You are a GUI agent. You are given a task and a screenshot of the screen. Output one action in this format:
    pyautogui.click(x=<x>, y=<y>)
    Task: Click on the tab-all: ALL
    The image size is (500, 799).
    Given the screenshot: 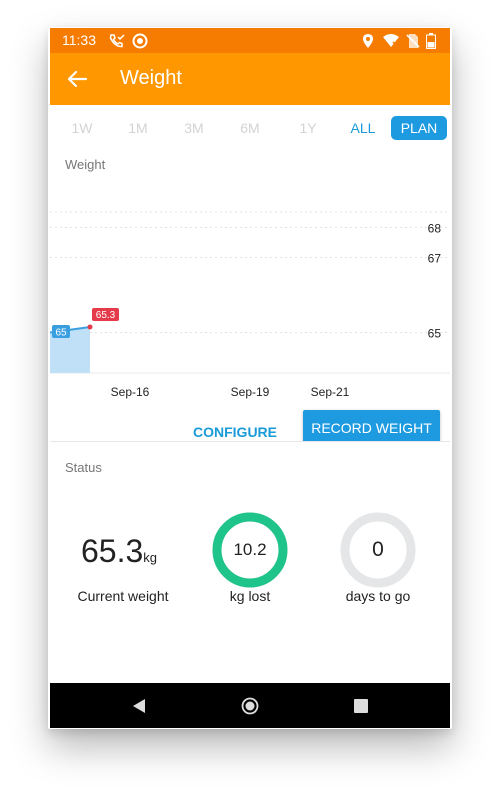 What is the action you would take?
    pyautogui.click(x=363, y=128)
    